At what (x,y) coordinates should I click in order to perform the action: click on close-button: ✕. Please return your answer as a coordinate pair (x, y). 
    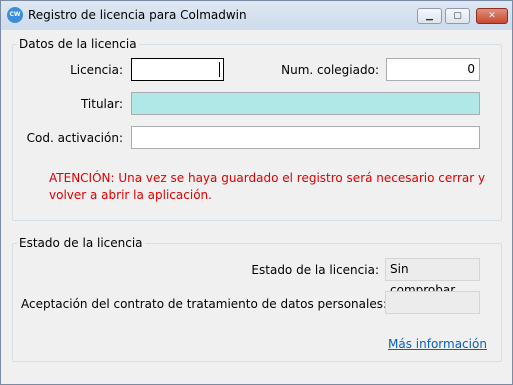
    Looking at the image, I should click on (492, 16).